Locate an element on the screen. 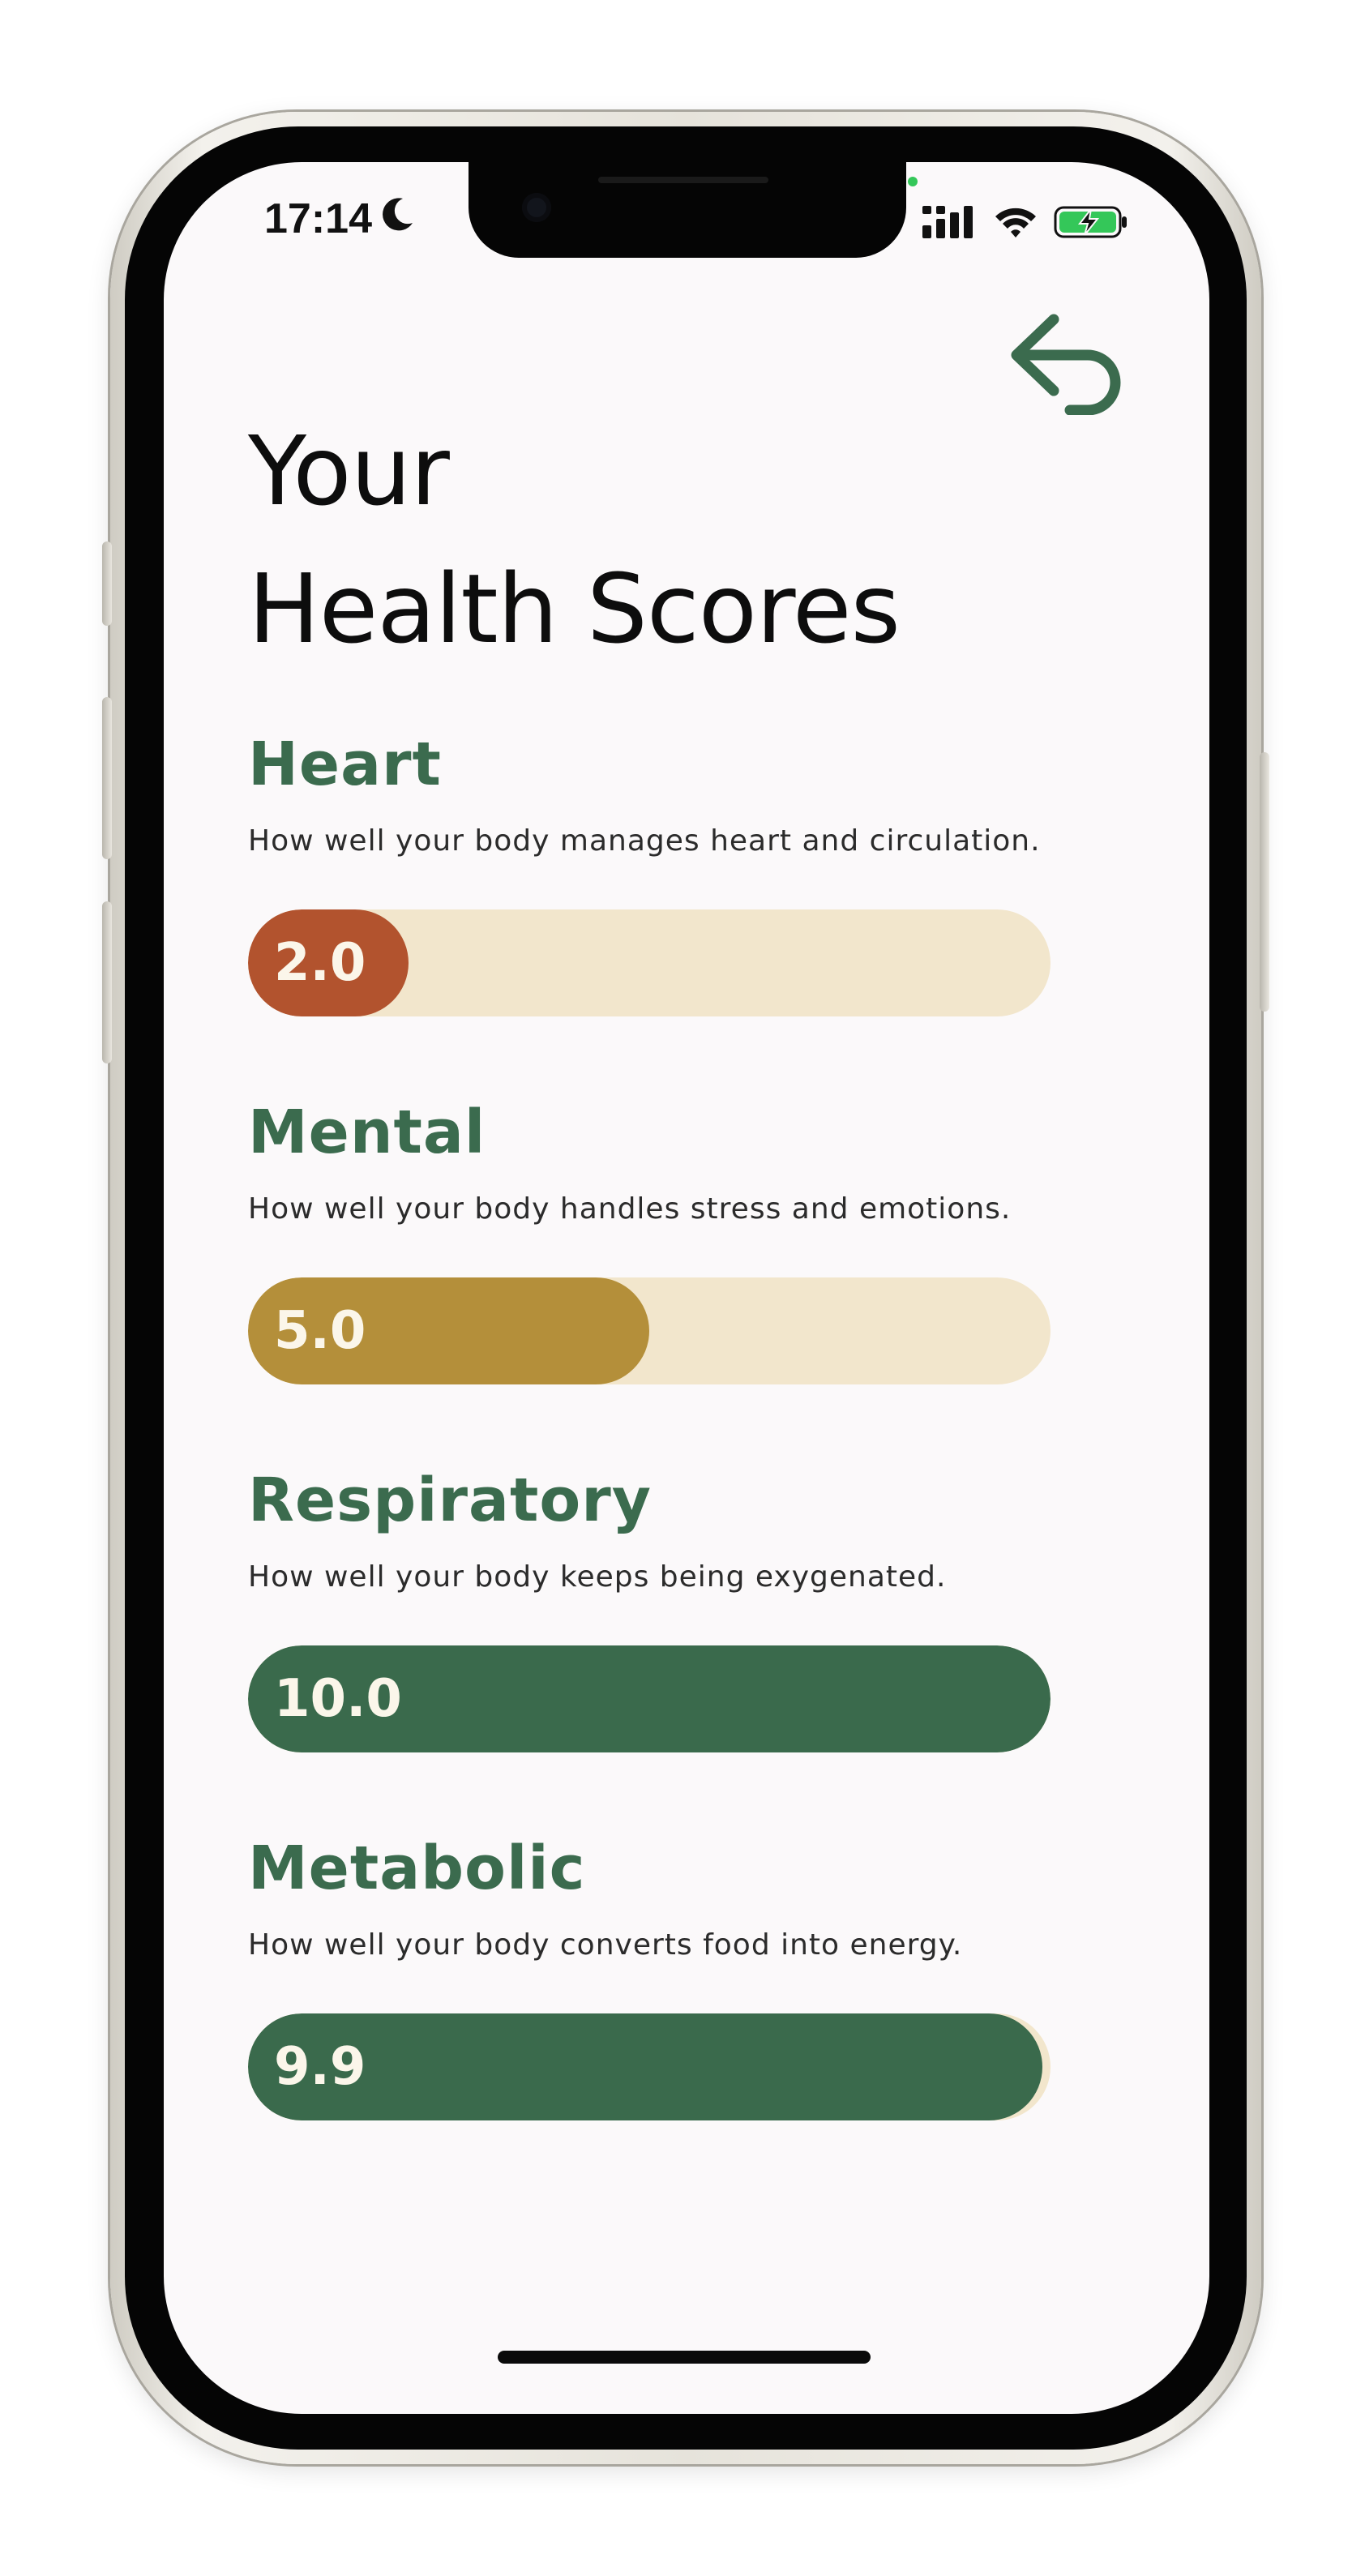 The image size is (1365, 2576). score-bar-fill is located at coordinates (645, 2066).